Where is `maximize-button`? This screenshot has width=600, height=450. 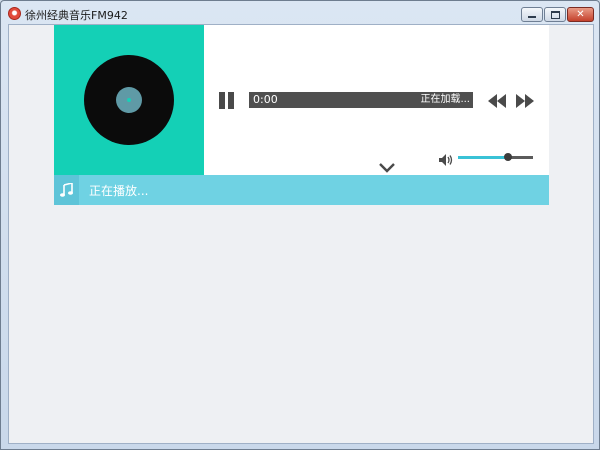 maximize-button is located at coordinates (555, 14).